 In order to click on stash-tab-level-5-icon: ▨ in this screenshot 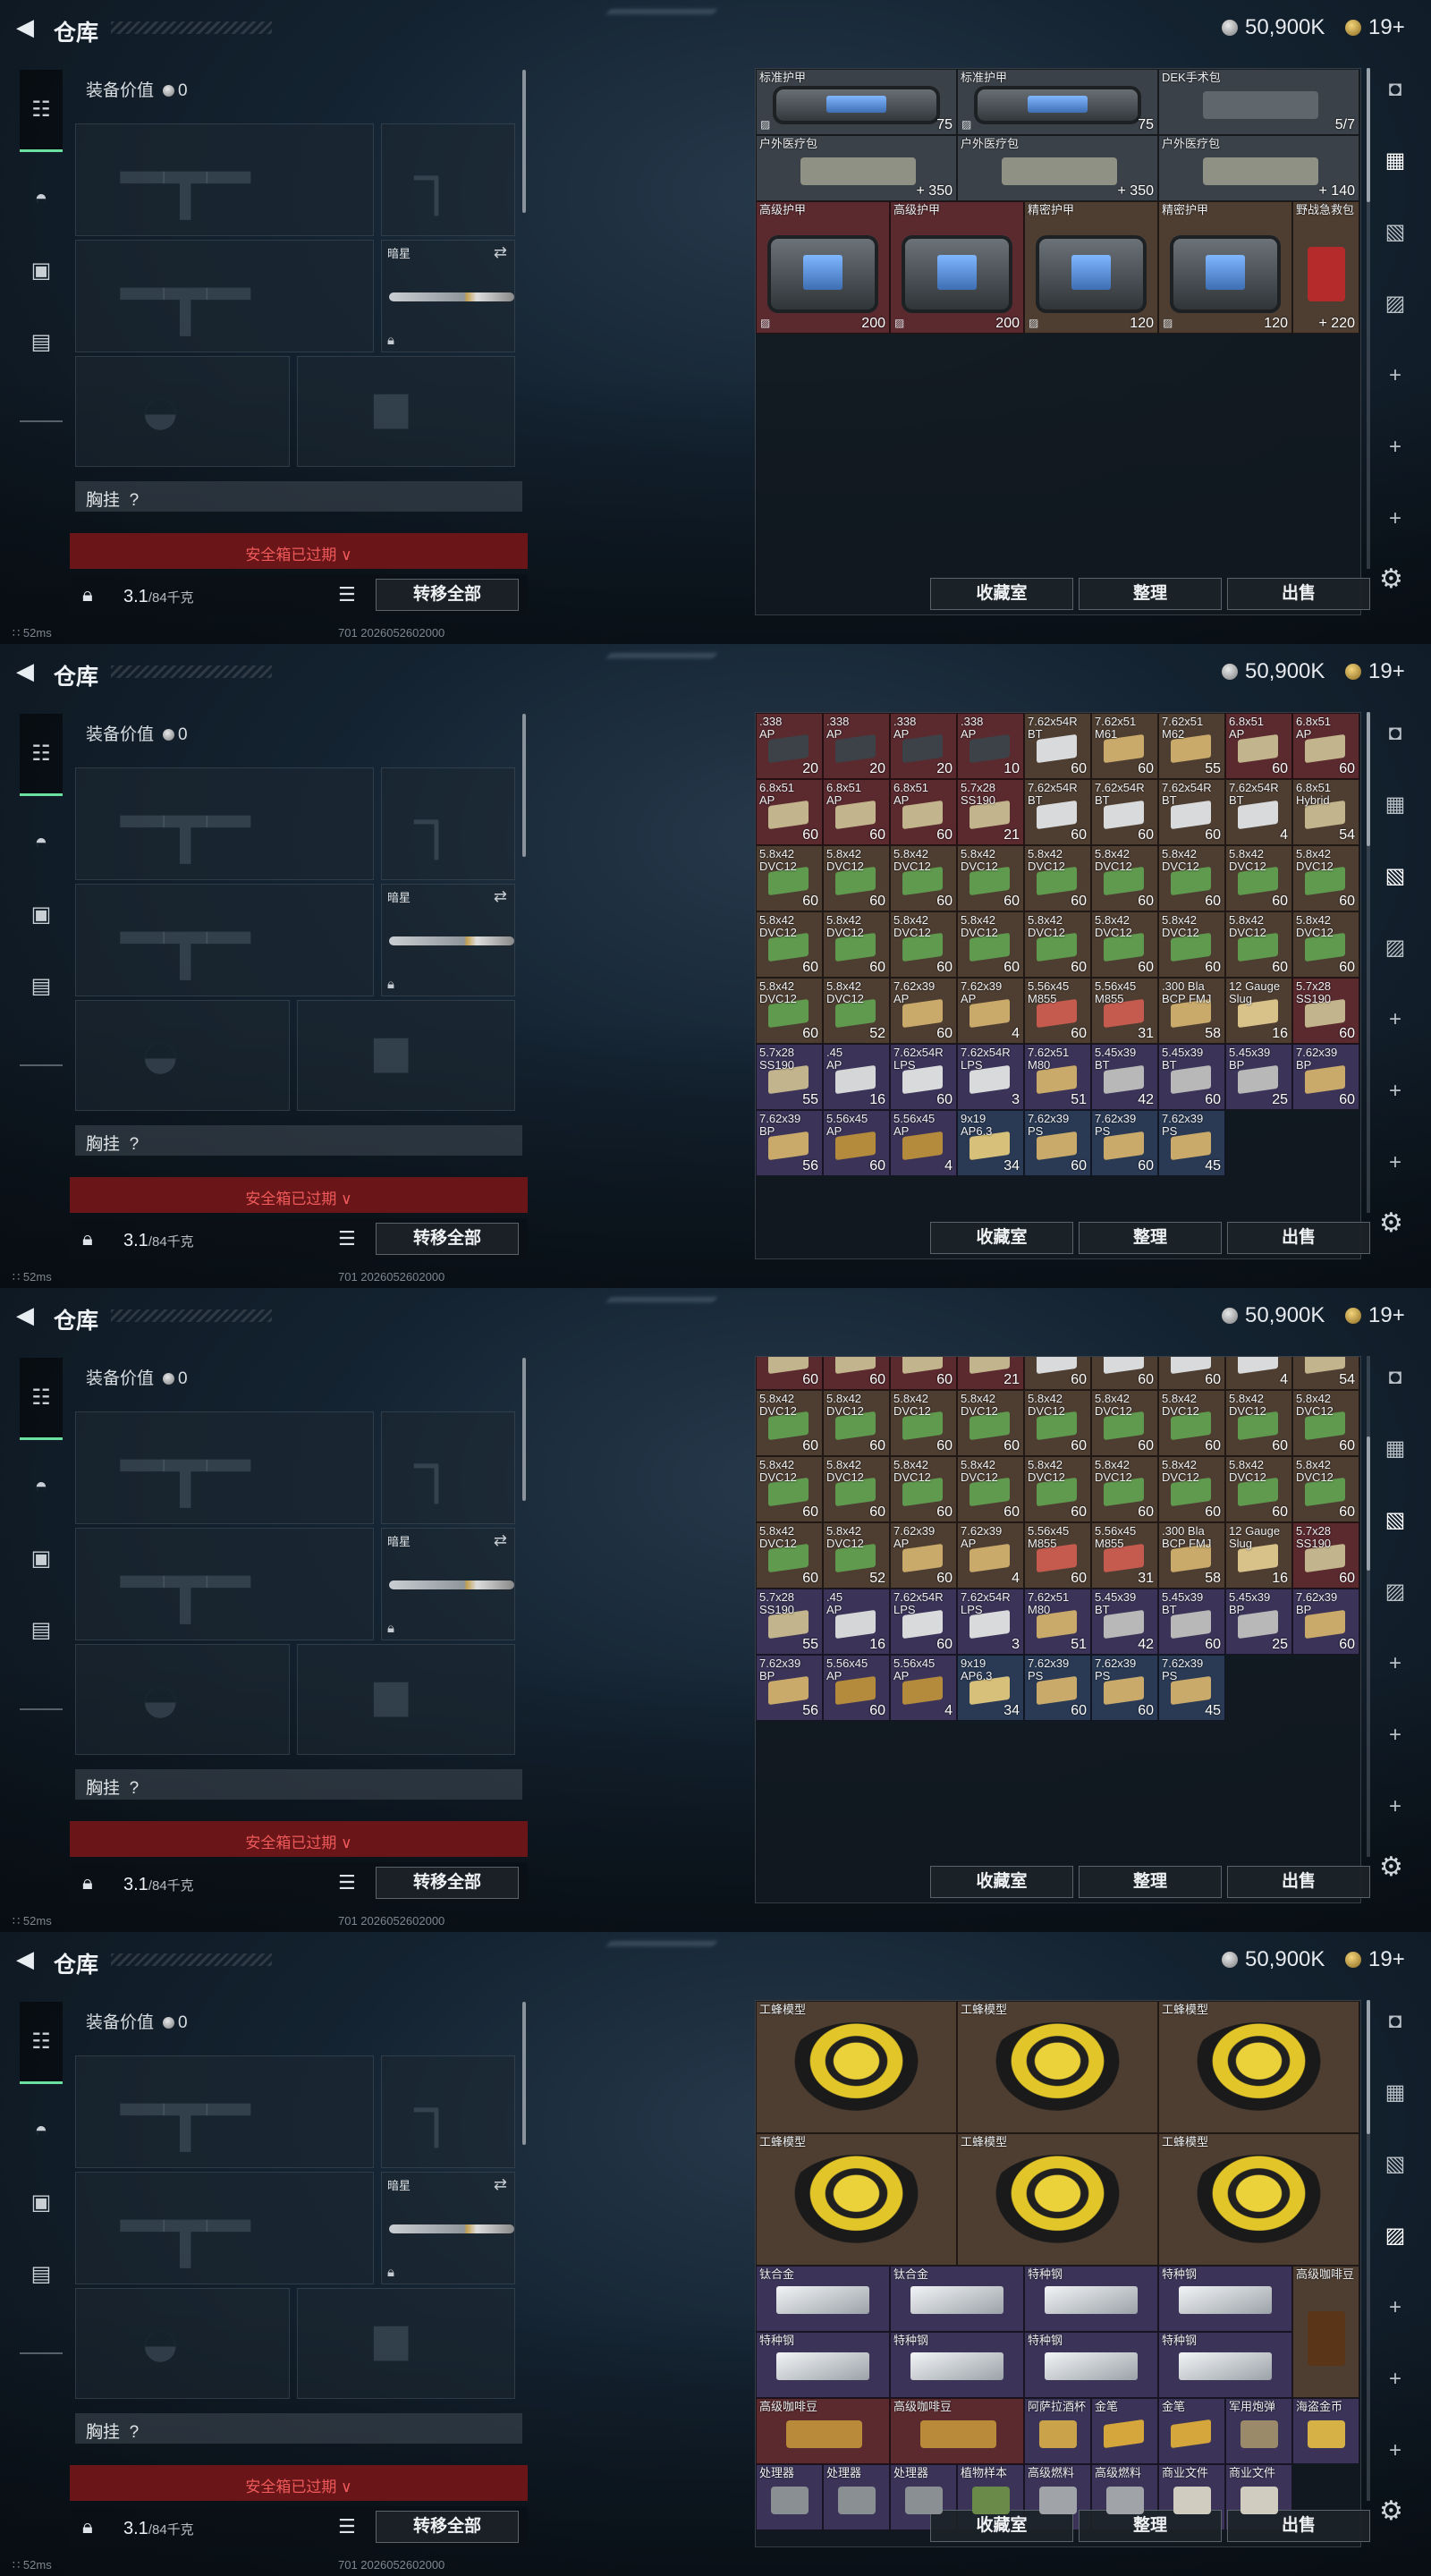, I will do `click(1396, 1592)`.